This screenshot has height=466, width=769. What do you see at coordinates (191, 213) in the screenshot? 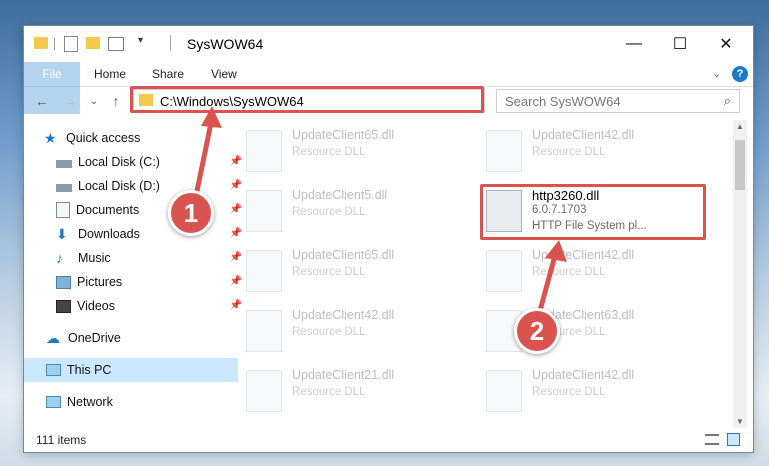
I see `callout-badge-1: 1` at bounding box center [191, 213].